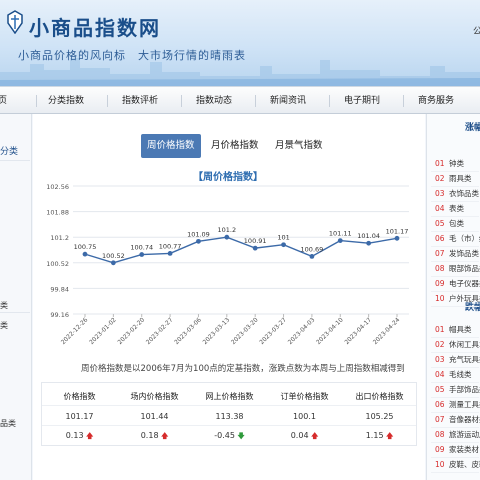  What do you see at coordinates (457, 254) in the screenshot?
I see `rise-ranking-item: 07 发饰品类` at bounding box center [457, 254].